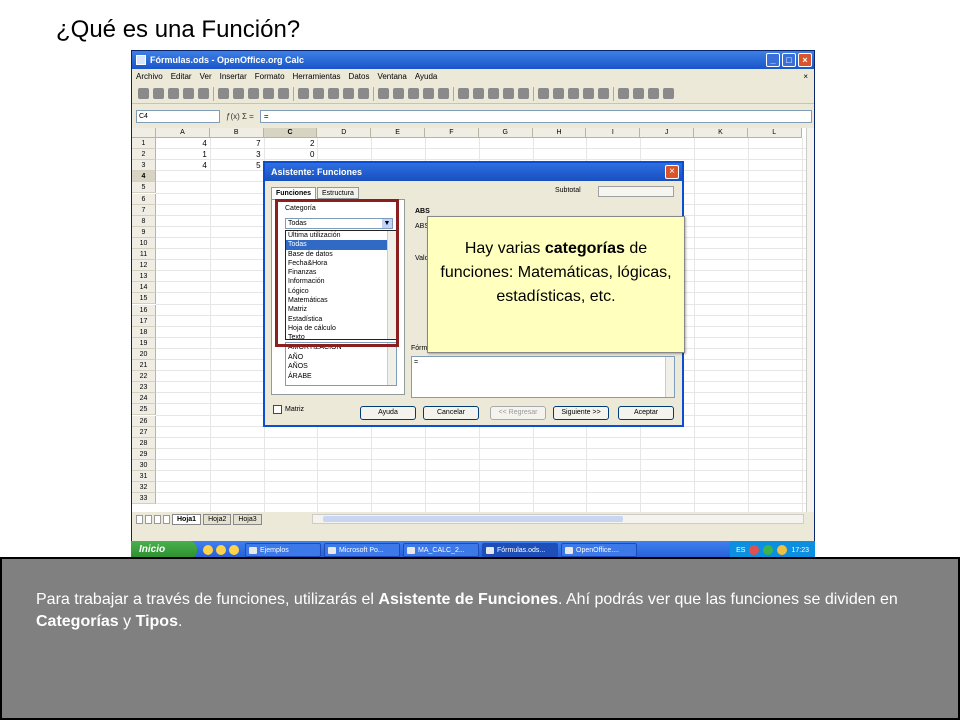 This screenshot has height=720, width=960. I want to click on function-wizard-icon: ƒ(x) Σ =, so click(240, 116).